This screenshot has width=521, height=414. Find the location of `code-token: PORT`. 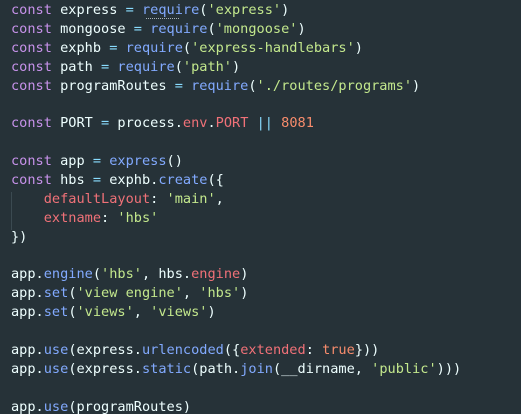

code-token: PORT is located at coordinates (232, 123).